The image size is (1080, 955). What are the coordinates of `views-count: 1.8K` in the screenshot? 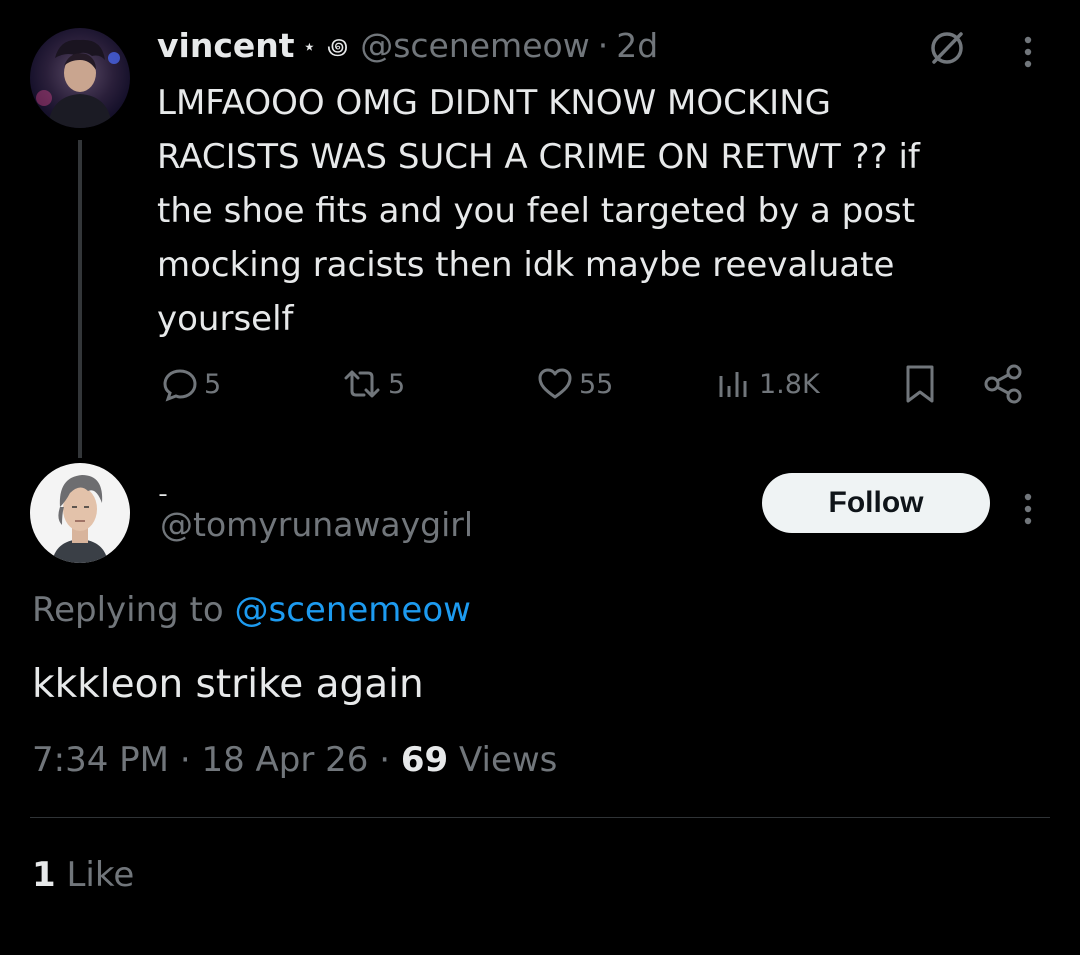 It's located at (789, 384).